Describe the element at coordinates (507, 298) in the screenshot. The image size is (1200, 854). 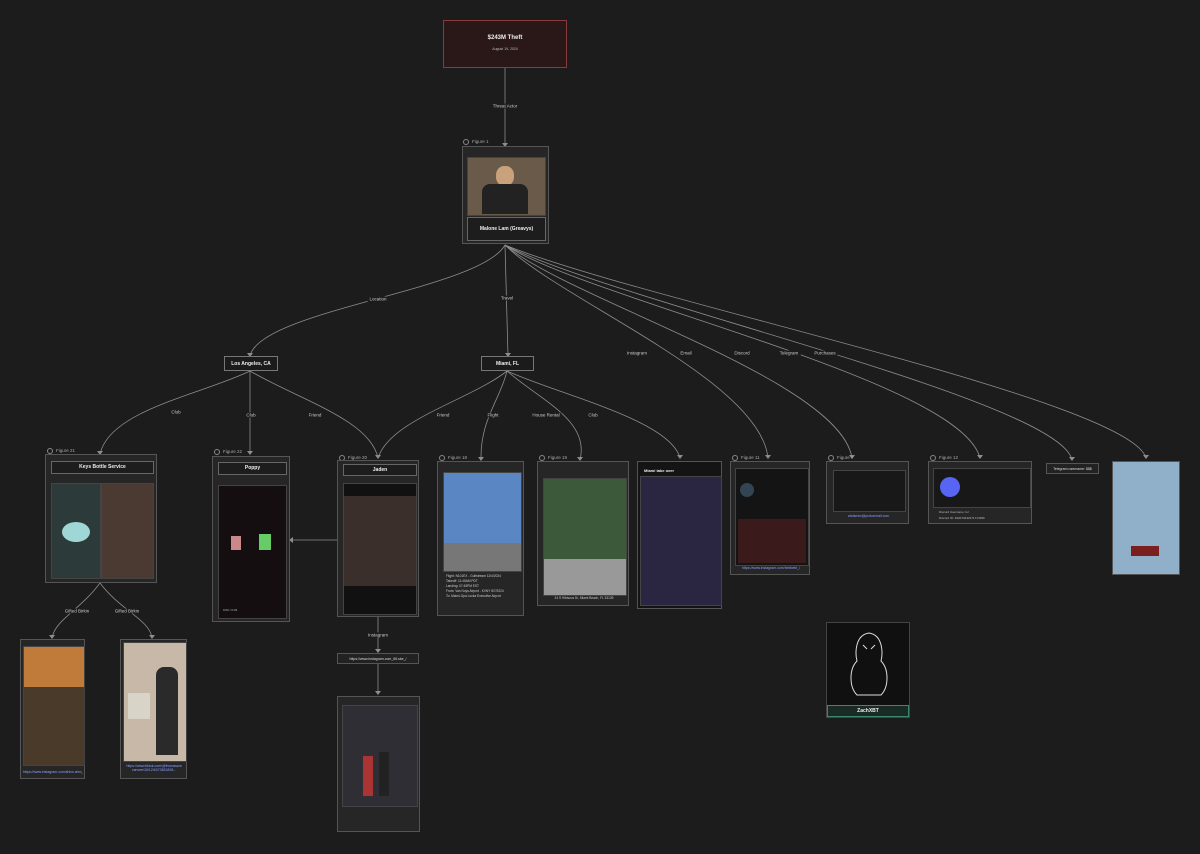
I see `edge-label-travel: Travel` at that location.